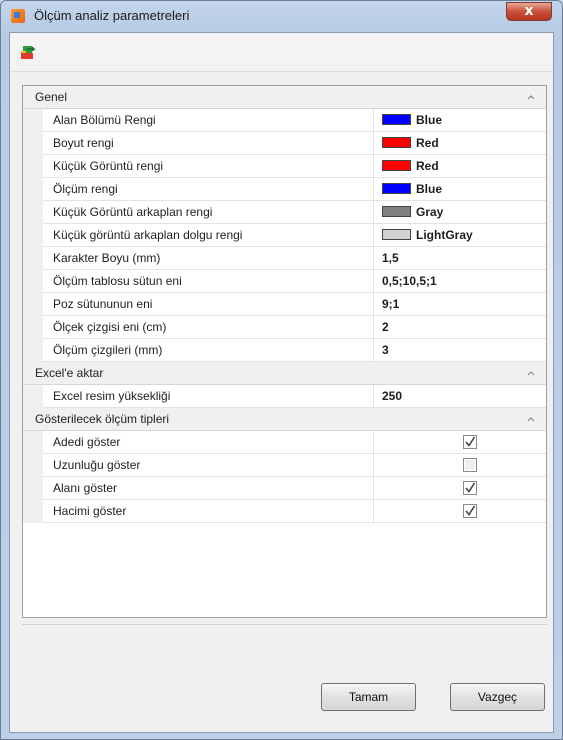 The image size is (563, 740). I want to click on property-row: Excel resim yüksekliği 250, so click(284, 396).